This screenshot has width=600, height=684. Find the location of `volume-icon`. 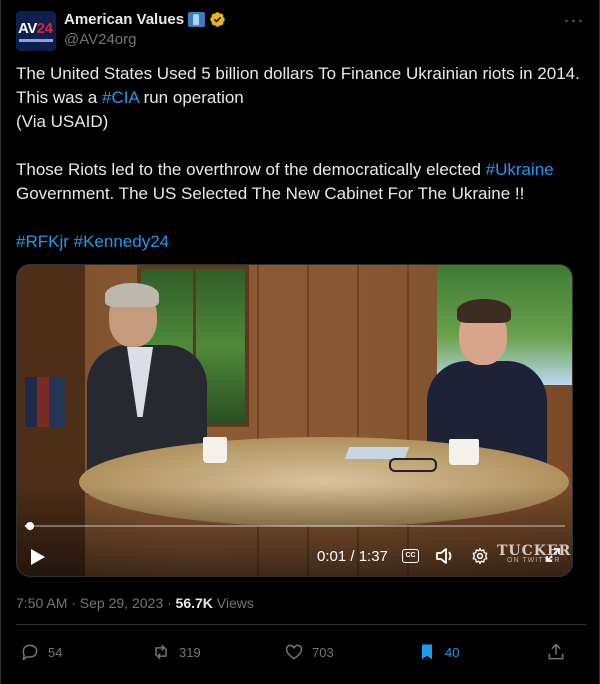

volume-icon is located at coordinates (445, 556).